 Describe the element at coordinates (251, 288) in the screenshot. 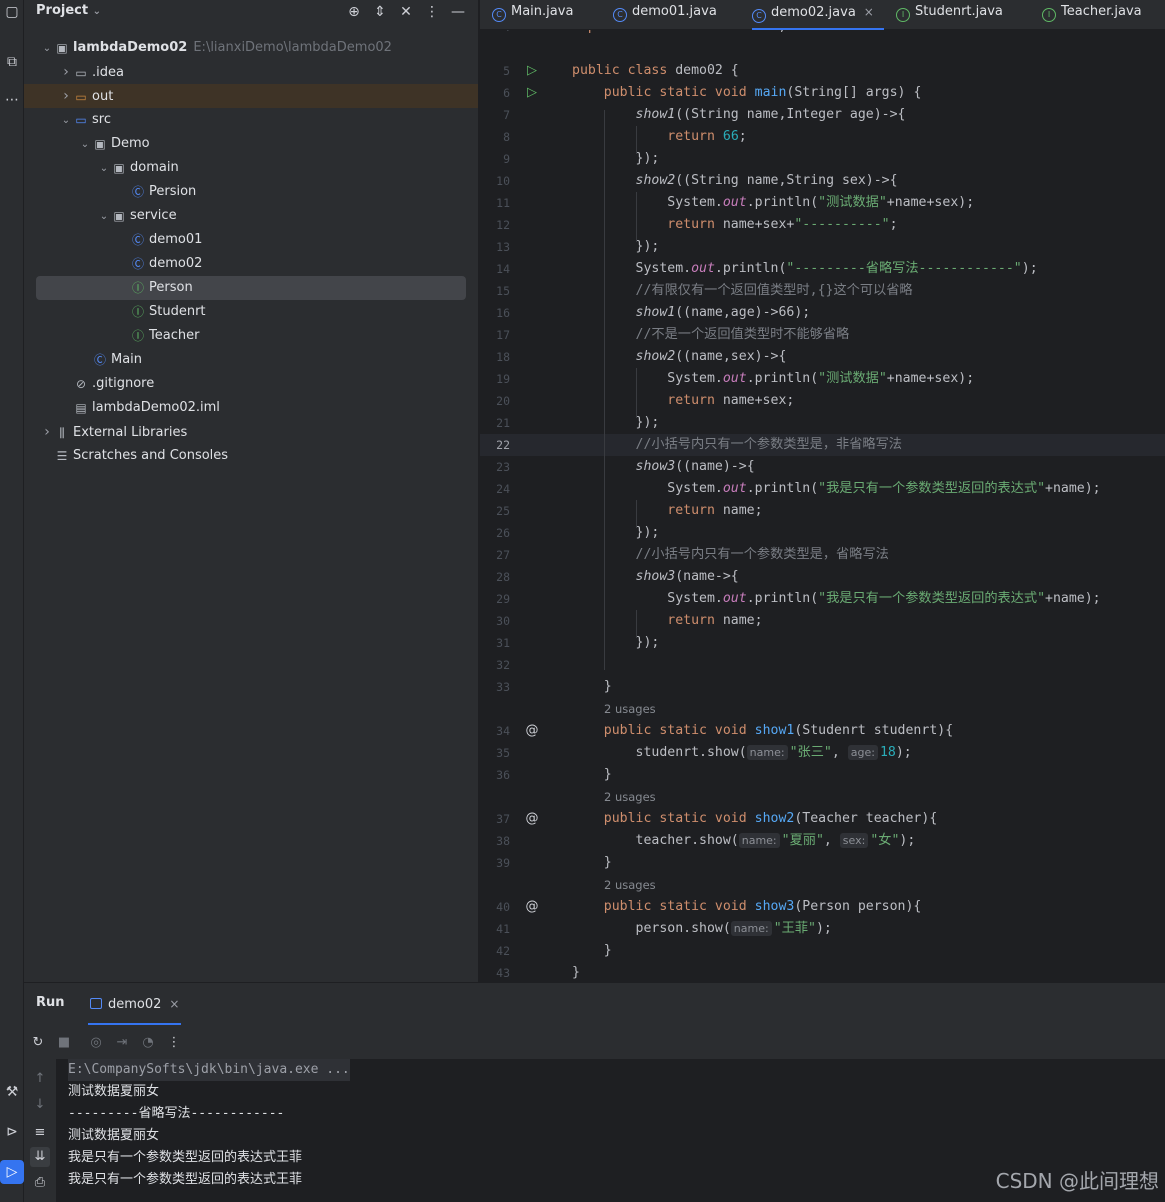

I see `tree-item-person: Ⓘ Person` at that location.